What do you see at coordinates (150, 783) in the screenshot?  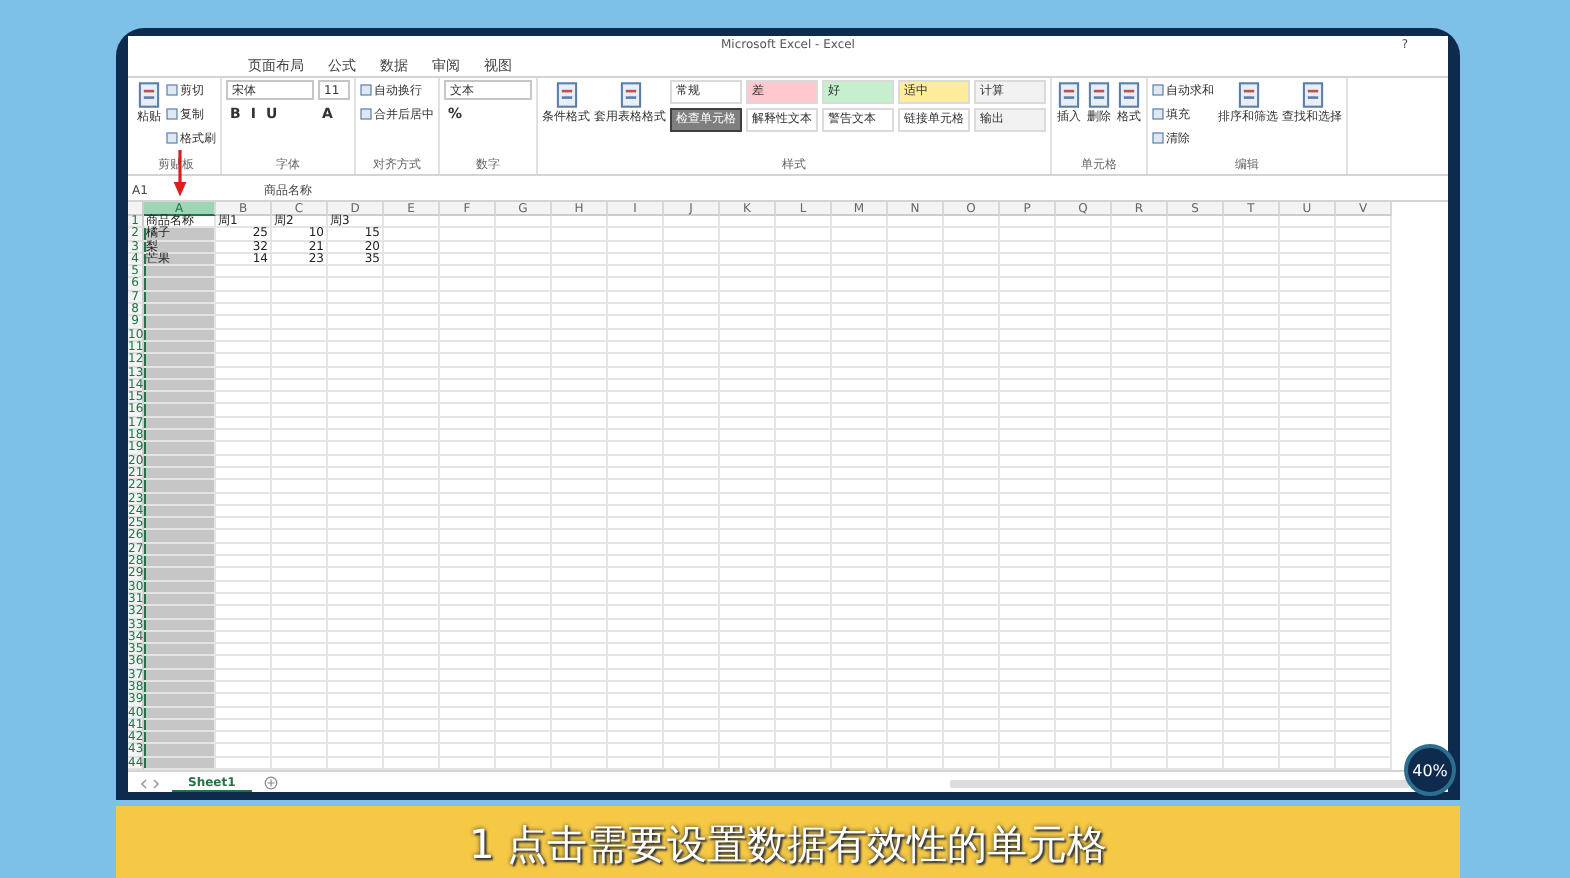 I see `sheet-nav-icon` at bounding box center [150, 783].